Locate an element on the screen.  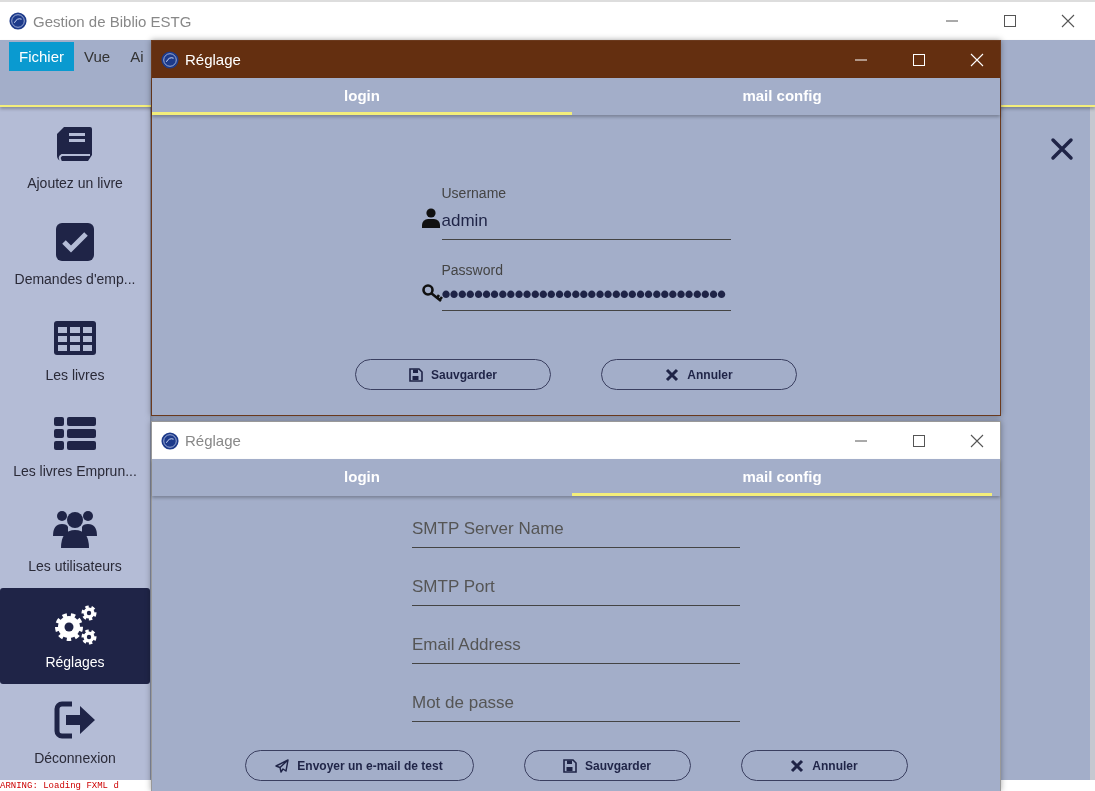
input-field: Mot de passe is located at coordinates (576, 703).